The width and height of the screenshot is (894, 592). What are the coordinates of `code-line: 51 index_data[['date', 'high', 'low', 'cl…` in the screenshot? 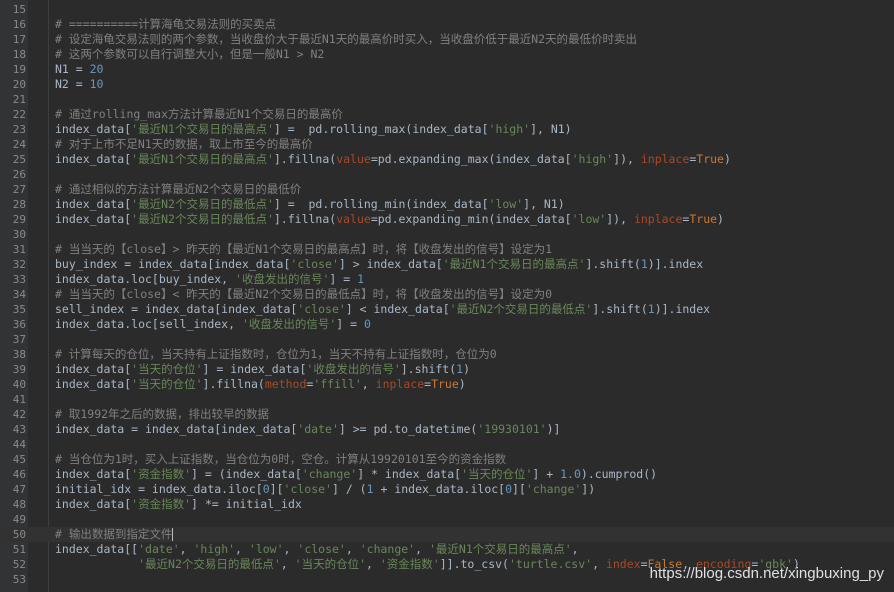 It's located at (447, 549).